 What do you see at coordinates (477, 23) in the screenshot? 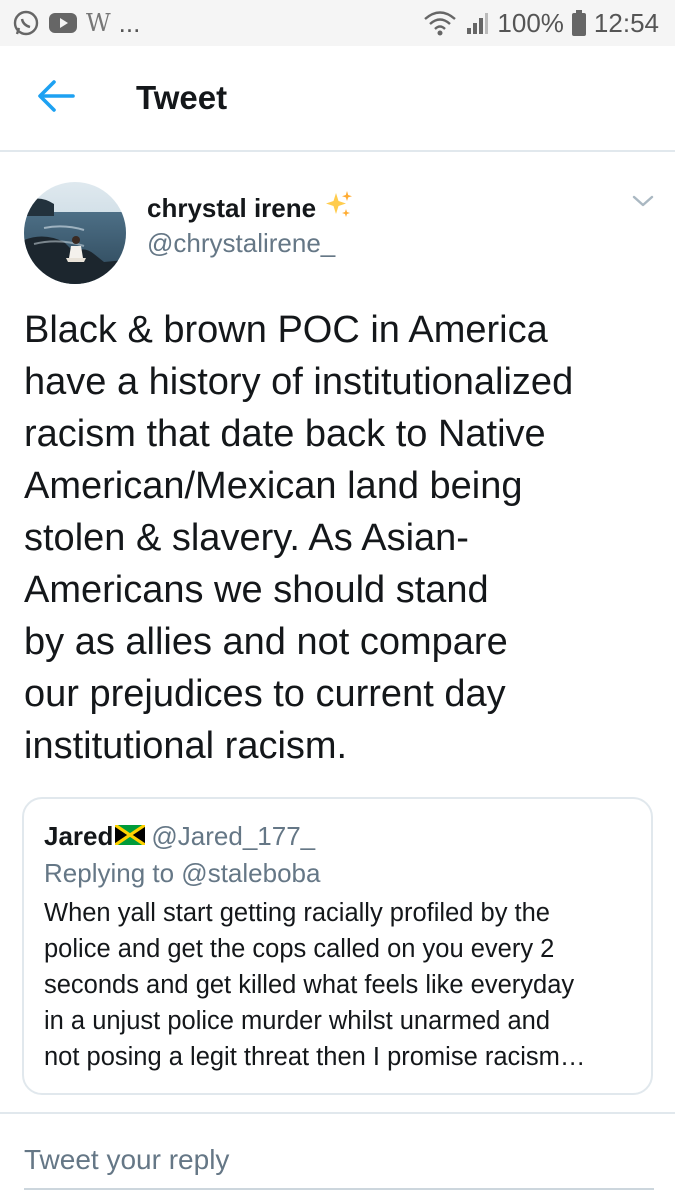
I see `signal-icon` at bounding box center [477, 23].